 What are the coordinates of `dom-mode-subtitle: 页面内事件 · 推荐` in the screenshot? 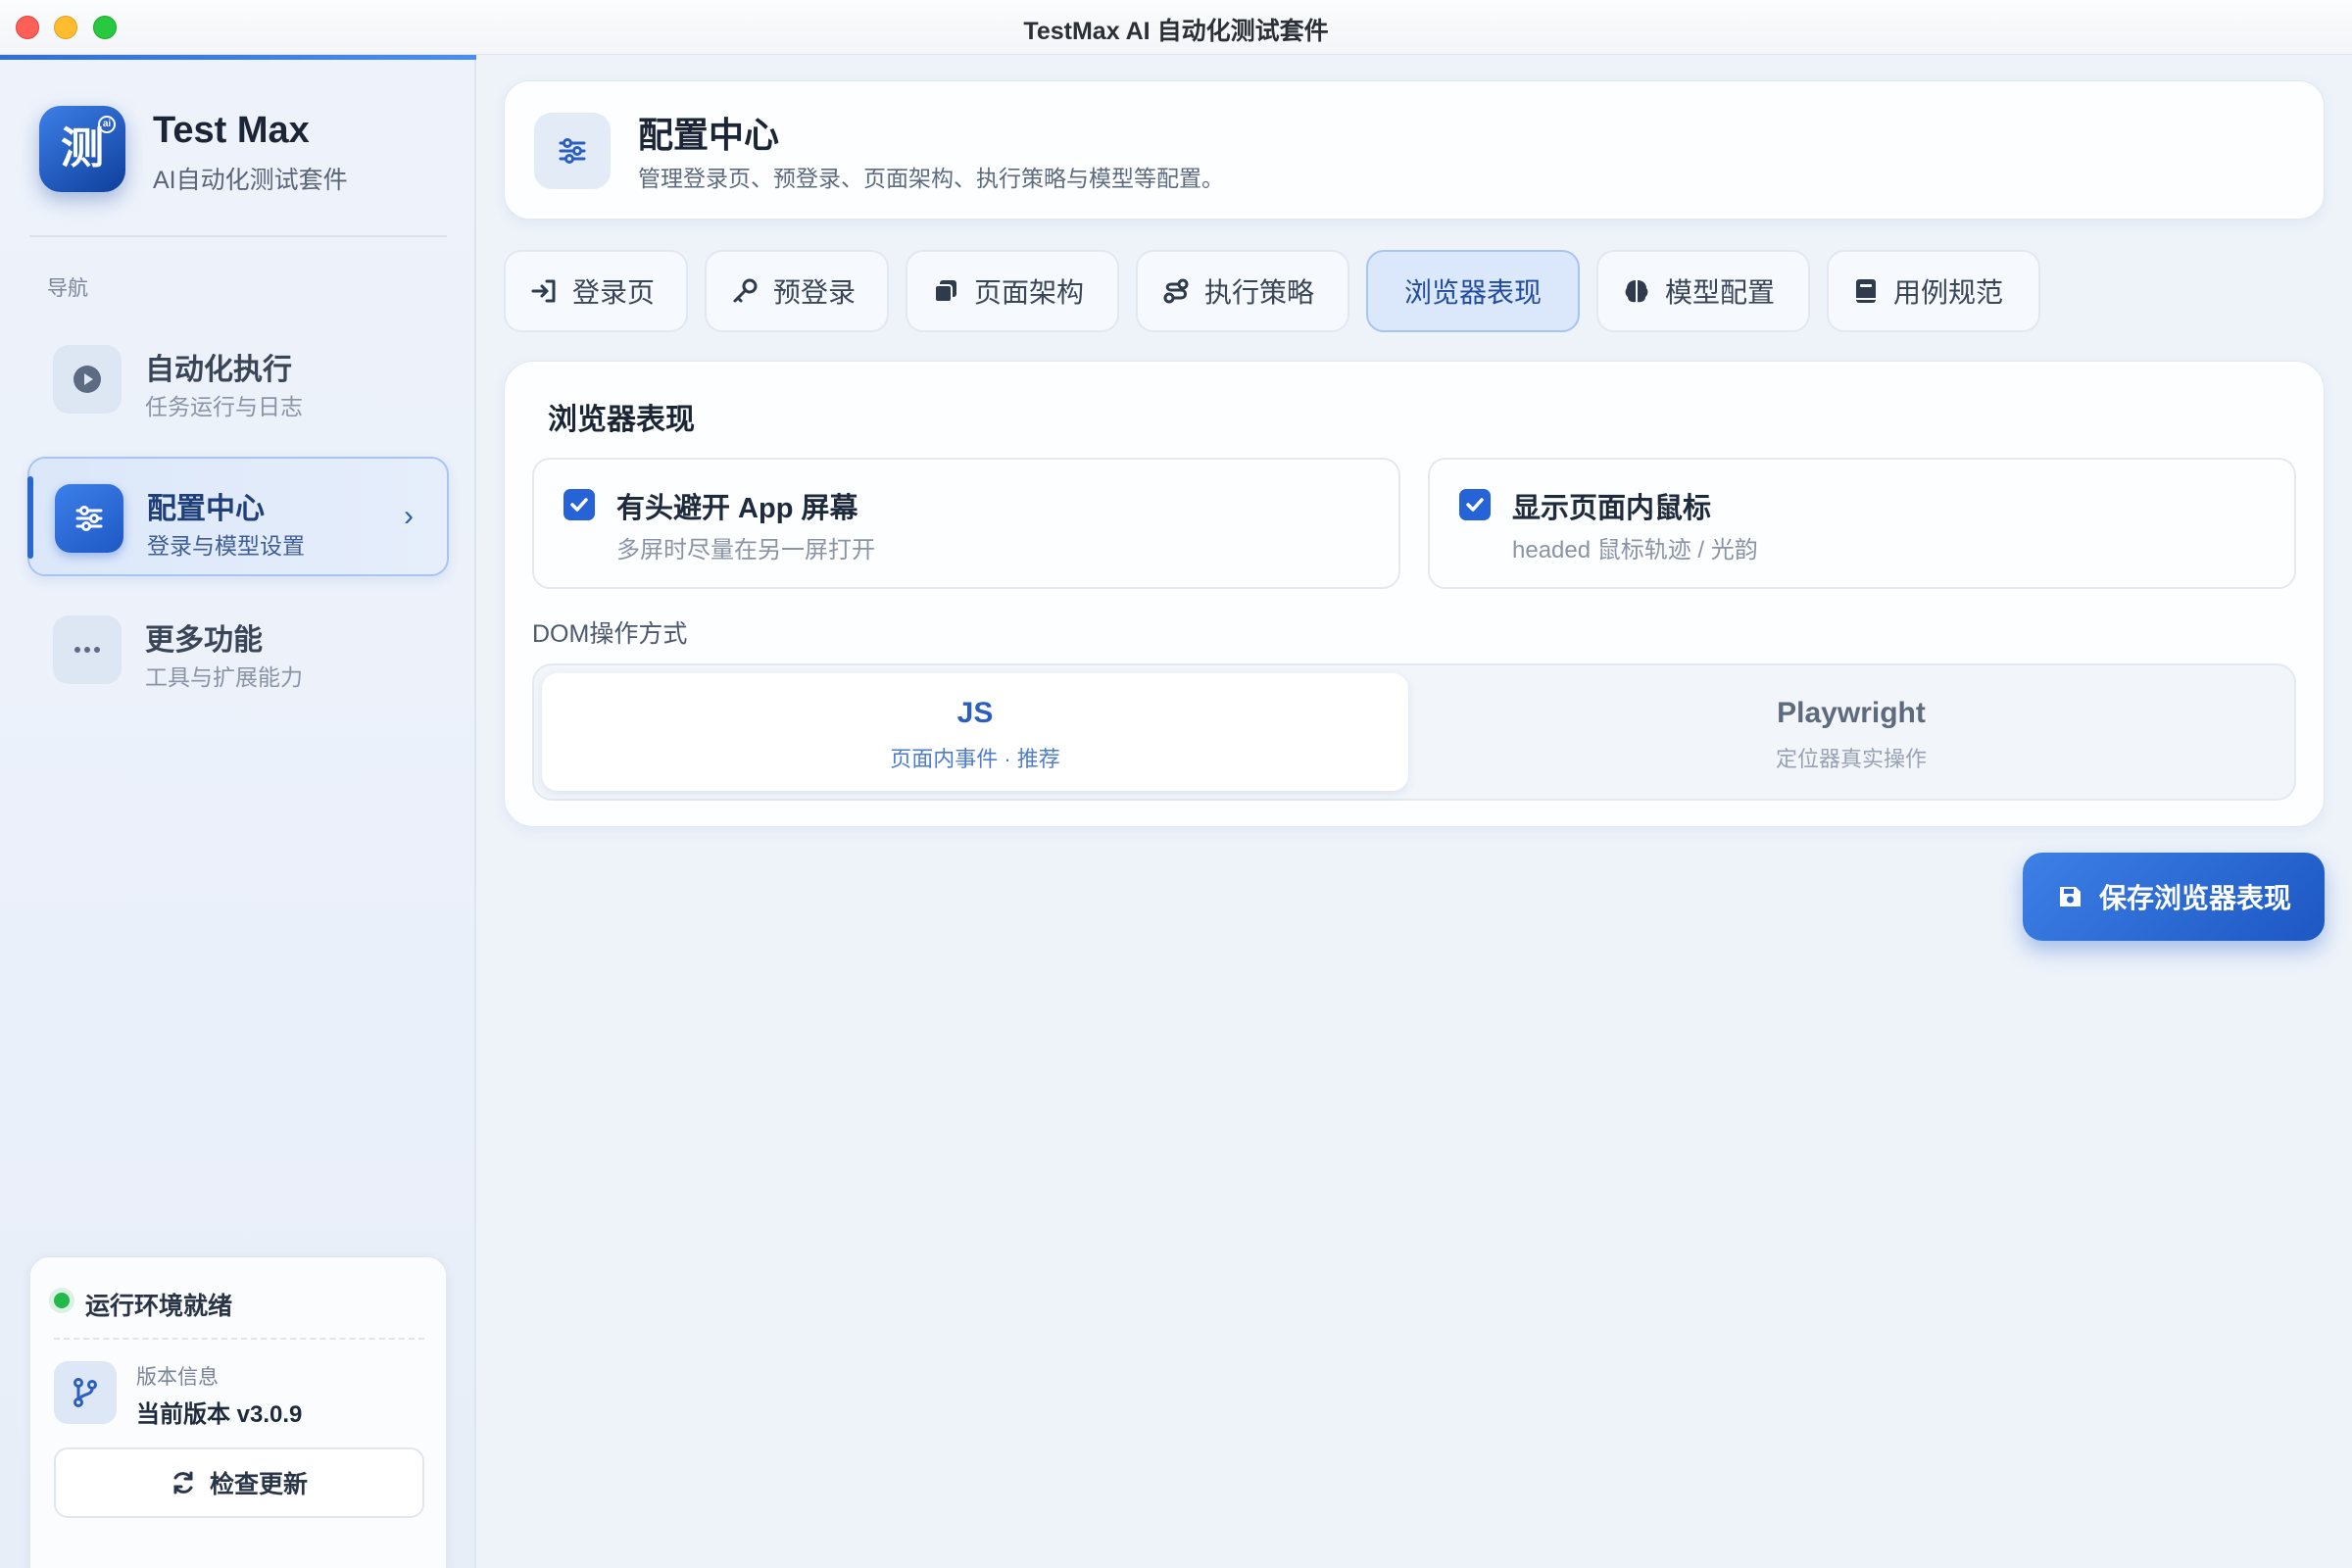 It's located at (975, 759).